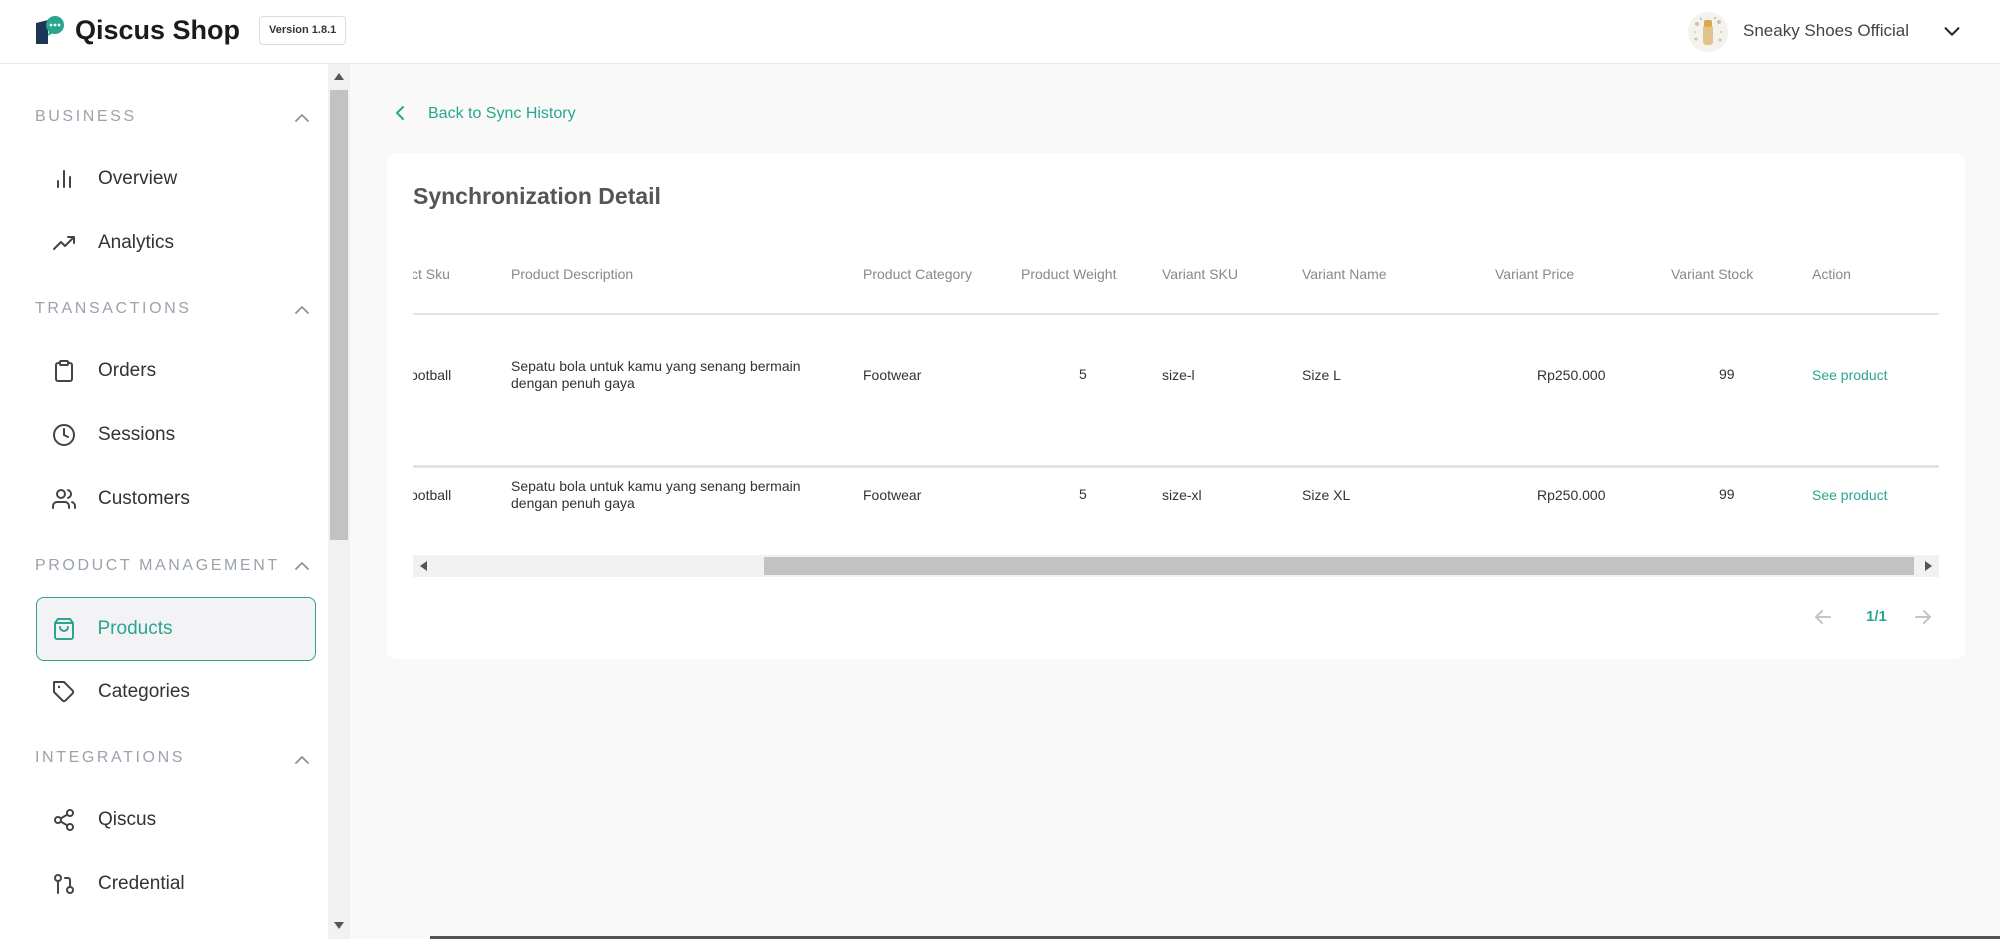 Image resolution: width=2000 pixels, height=939 pixels. What do you see at coordinates (1321, 375) in the screenshot?
I see `cell-variant-name: Size L` at bounding box center [1321, 375].